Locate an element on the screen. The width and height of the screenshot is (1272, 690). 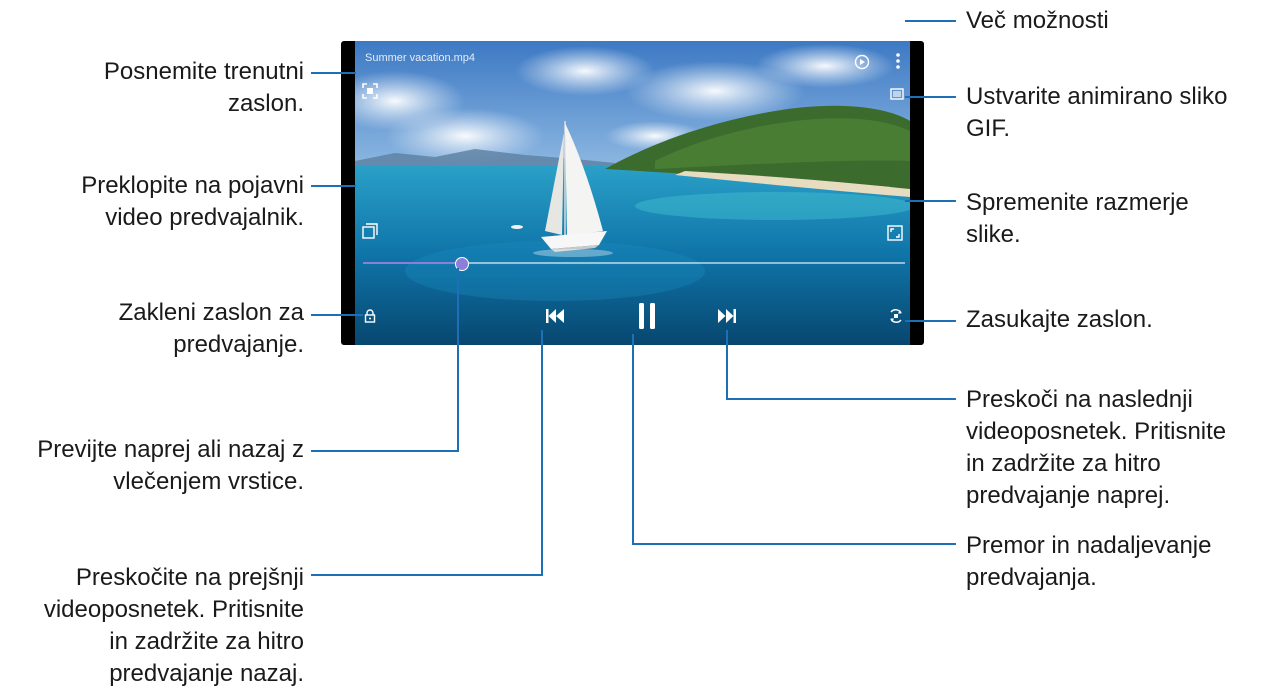
callout-line-popup is located at coordinates (333, 186).